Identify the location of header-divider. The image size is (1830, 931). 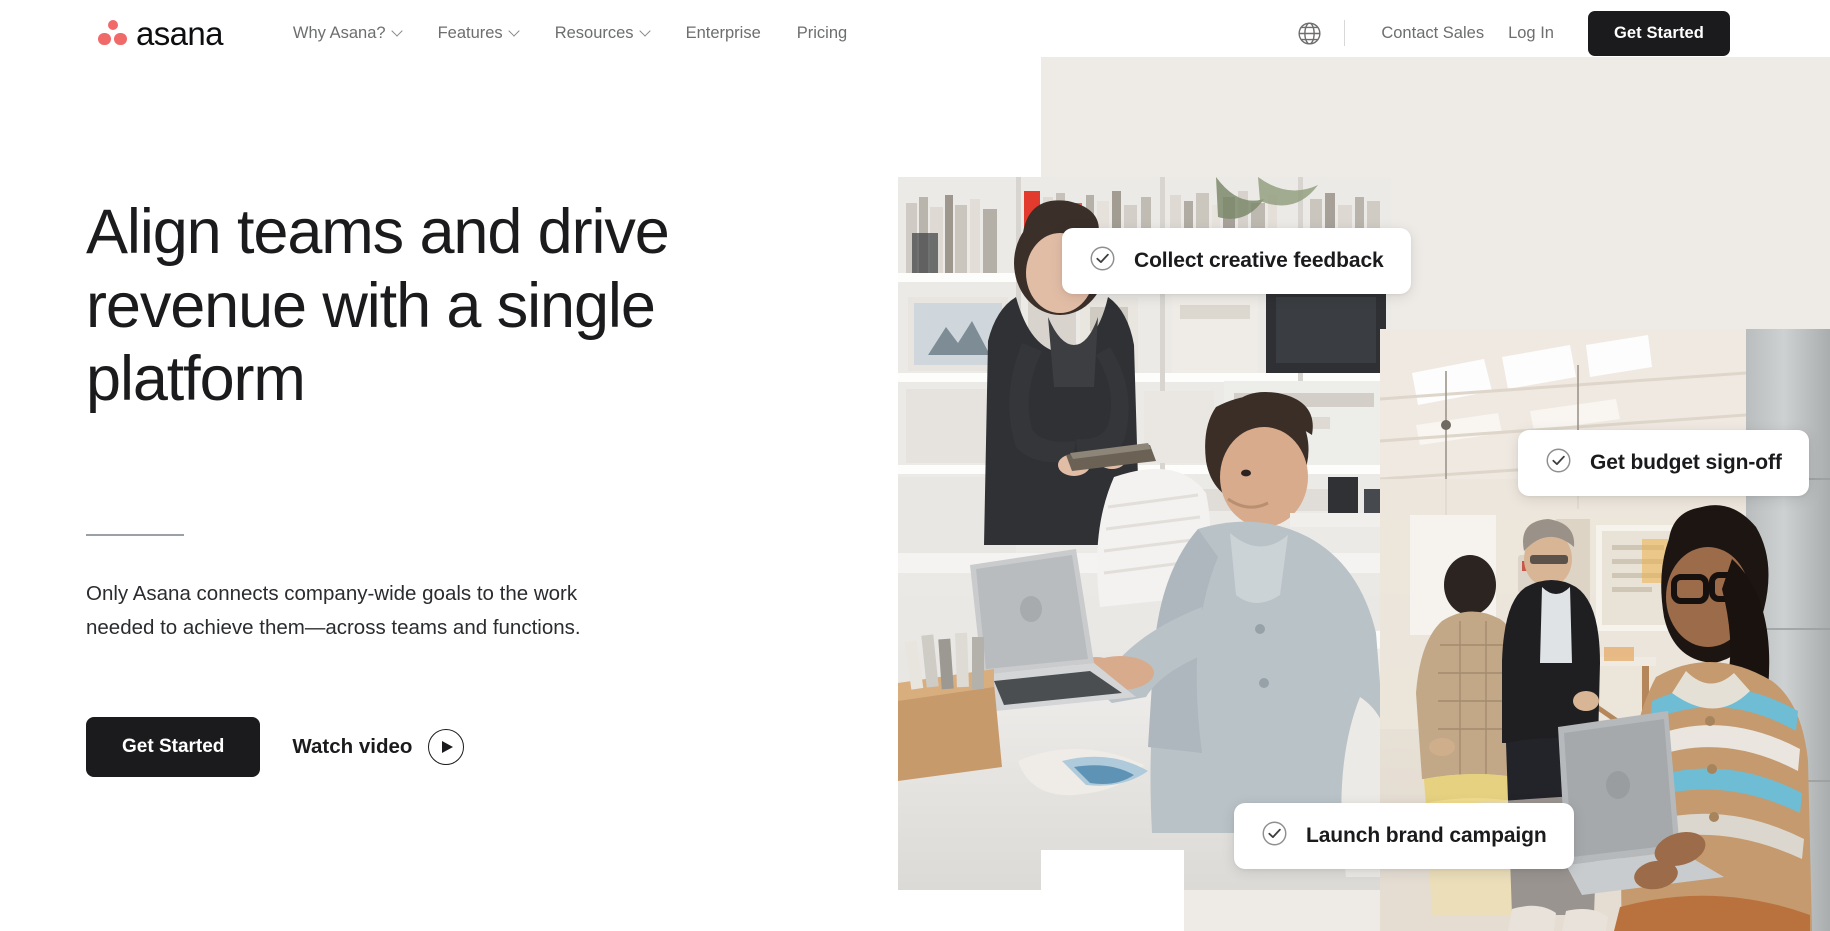
(1345, 33).